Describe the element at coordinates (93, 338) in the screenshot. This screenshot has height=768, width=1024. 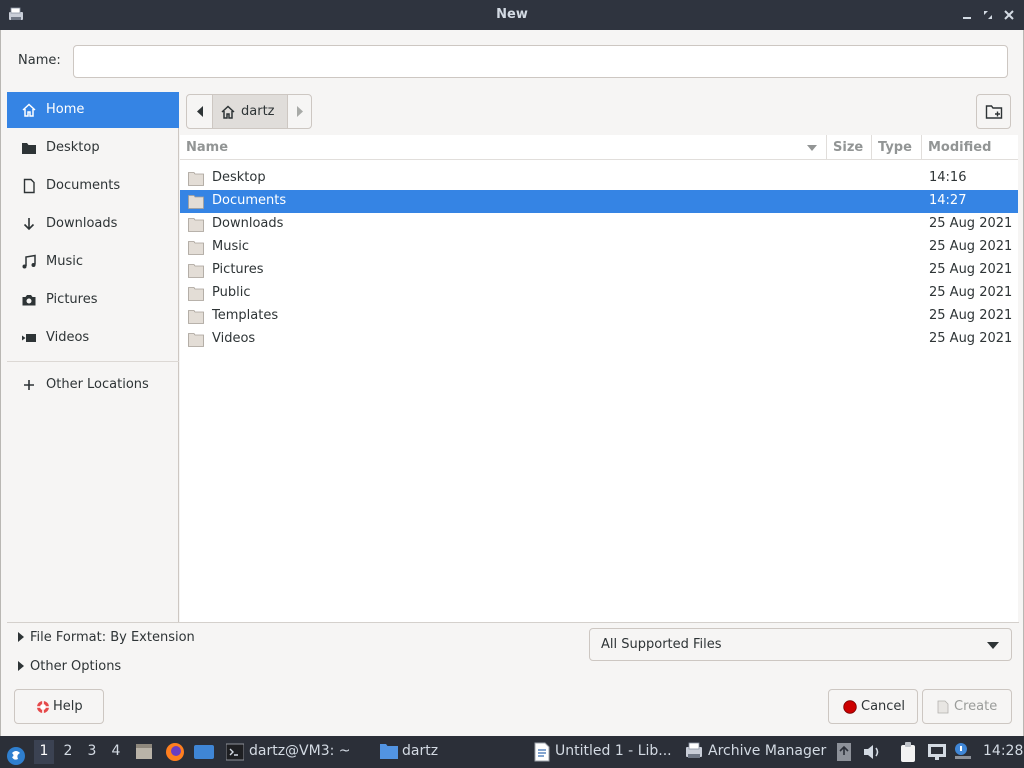
I see `sidebar-item-videos: Videos` at that location.